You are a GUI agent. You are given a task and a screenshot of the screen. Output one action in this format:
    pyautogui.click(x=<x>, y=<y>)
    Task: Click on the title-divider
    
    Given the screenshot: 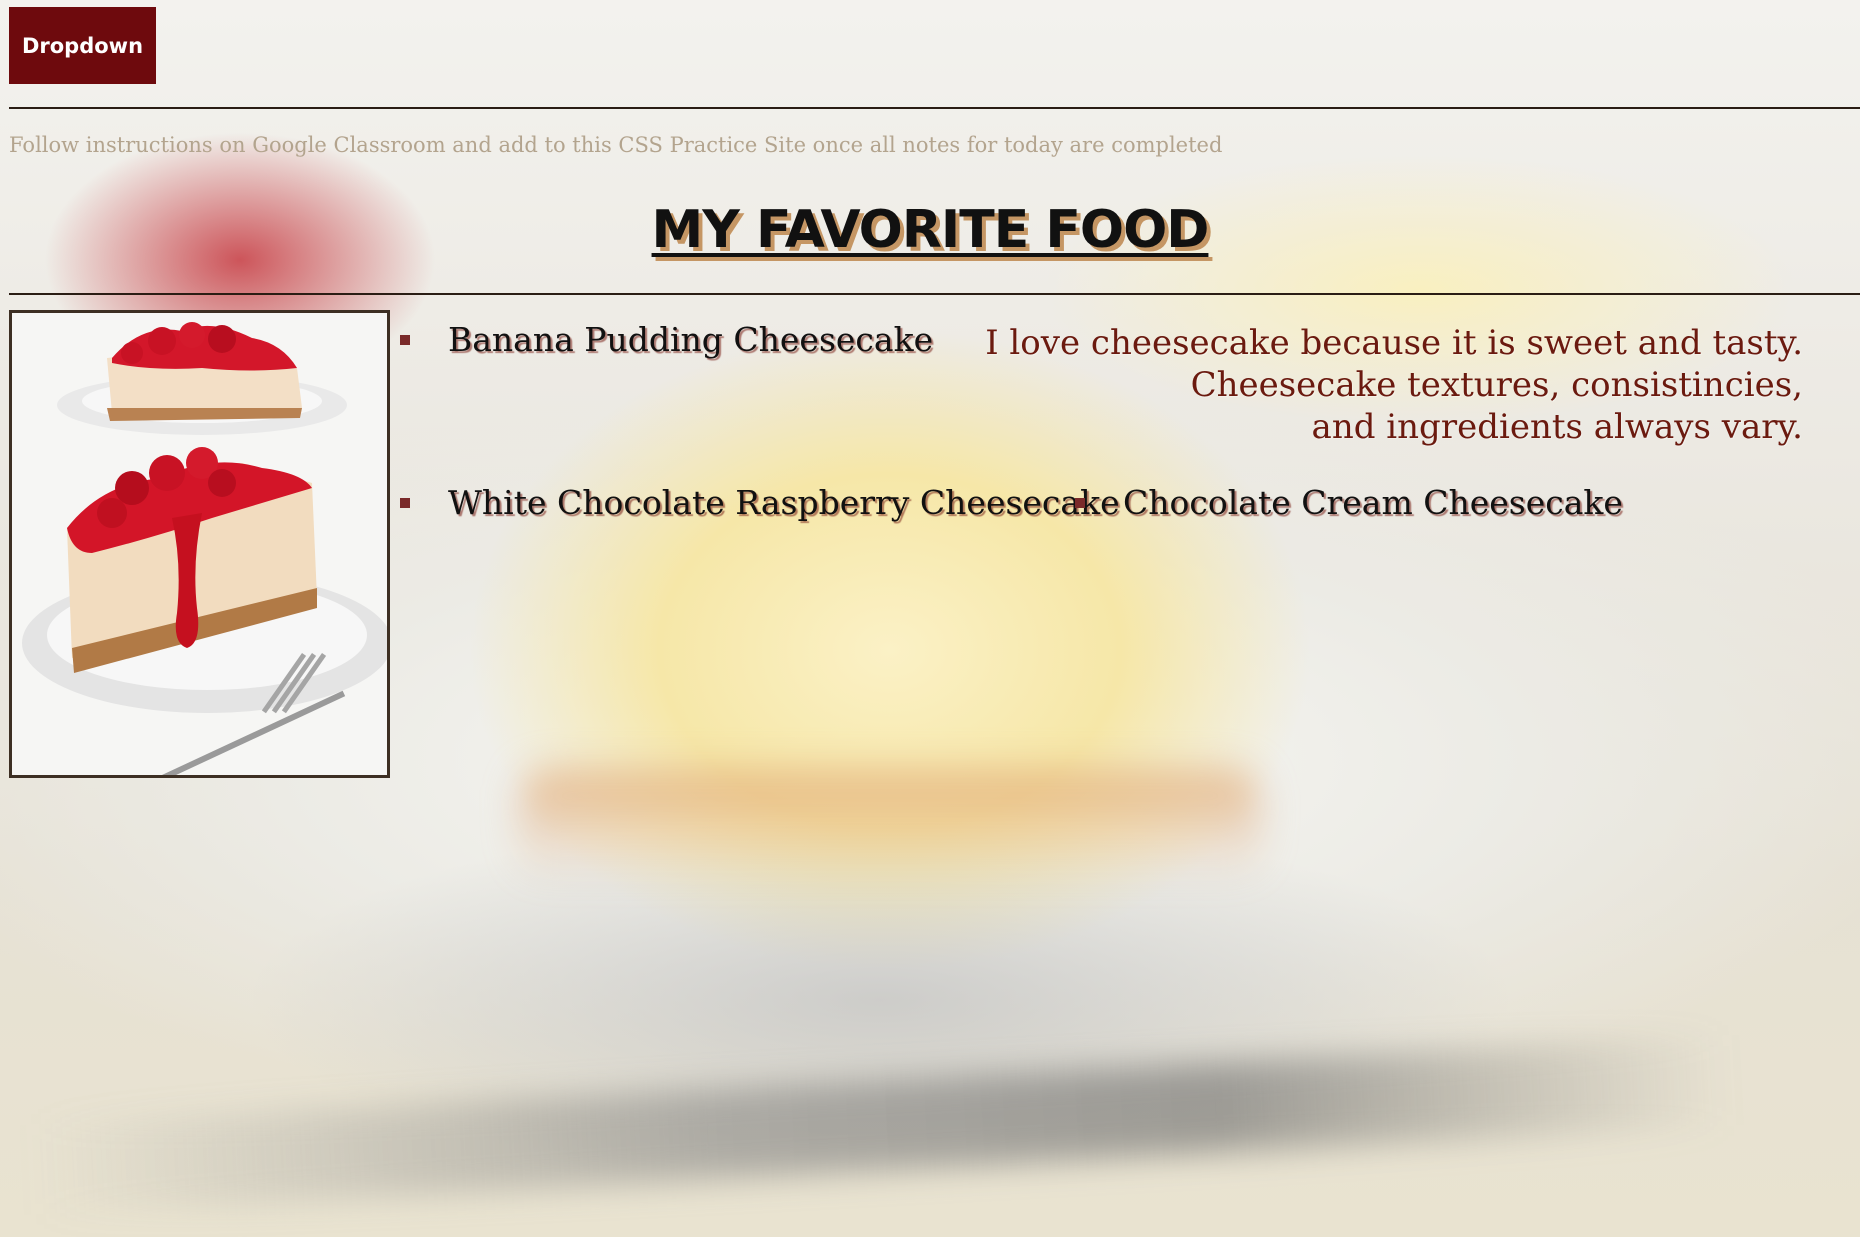 What is the action you would take?
    pyautogui.click(x=934, y=294)
    